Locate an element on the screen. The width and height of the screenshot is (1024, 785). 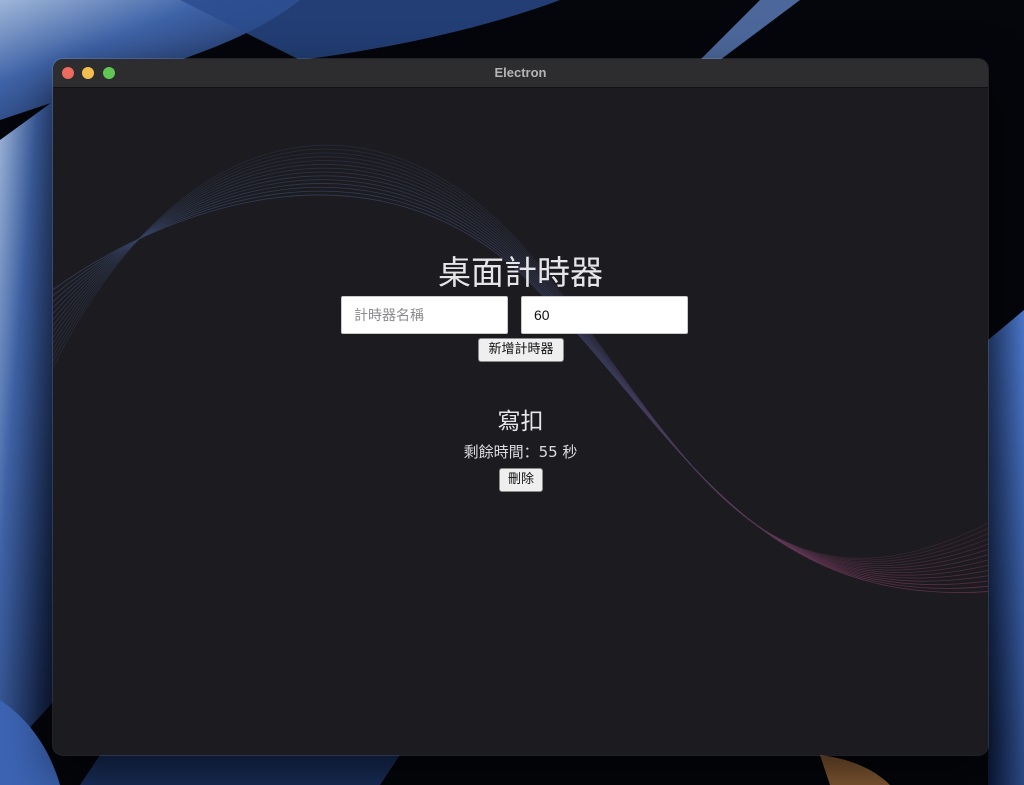
delete-timer-button: 刪除 is located at coordinates (521, 480).